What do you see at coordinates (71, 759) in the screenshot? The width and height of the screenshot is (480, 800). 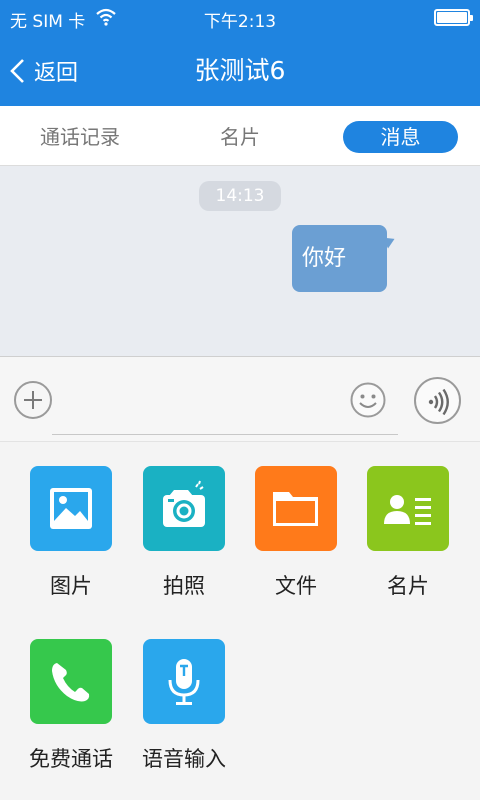 I see `action-label: 免费通话` at bounding box center [71, 759].